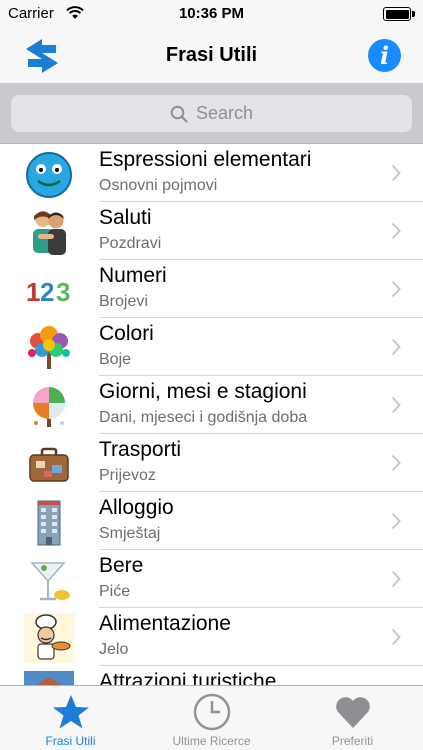  Describe the element at coordinates (49, 175) in the screenshot. I see `smiley-face-icon` at that location.